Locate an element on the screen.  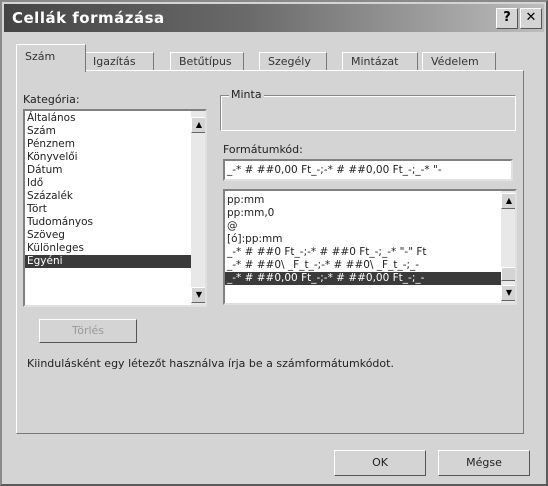
format-code-item: @ is located at coordinates (370, 226).